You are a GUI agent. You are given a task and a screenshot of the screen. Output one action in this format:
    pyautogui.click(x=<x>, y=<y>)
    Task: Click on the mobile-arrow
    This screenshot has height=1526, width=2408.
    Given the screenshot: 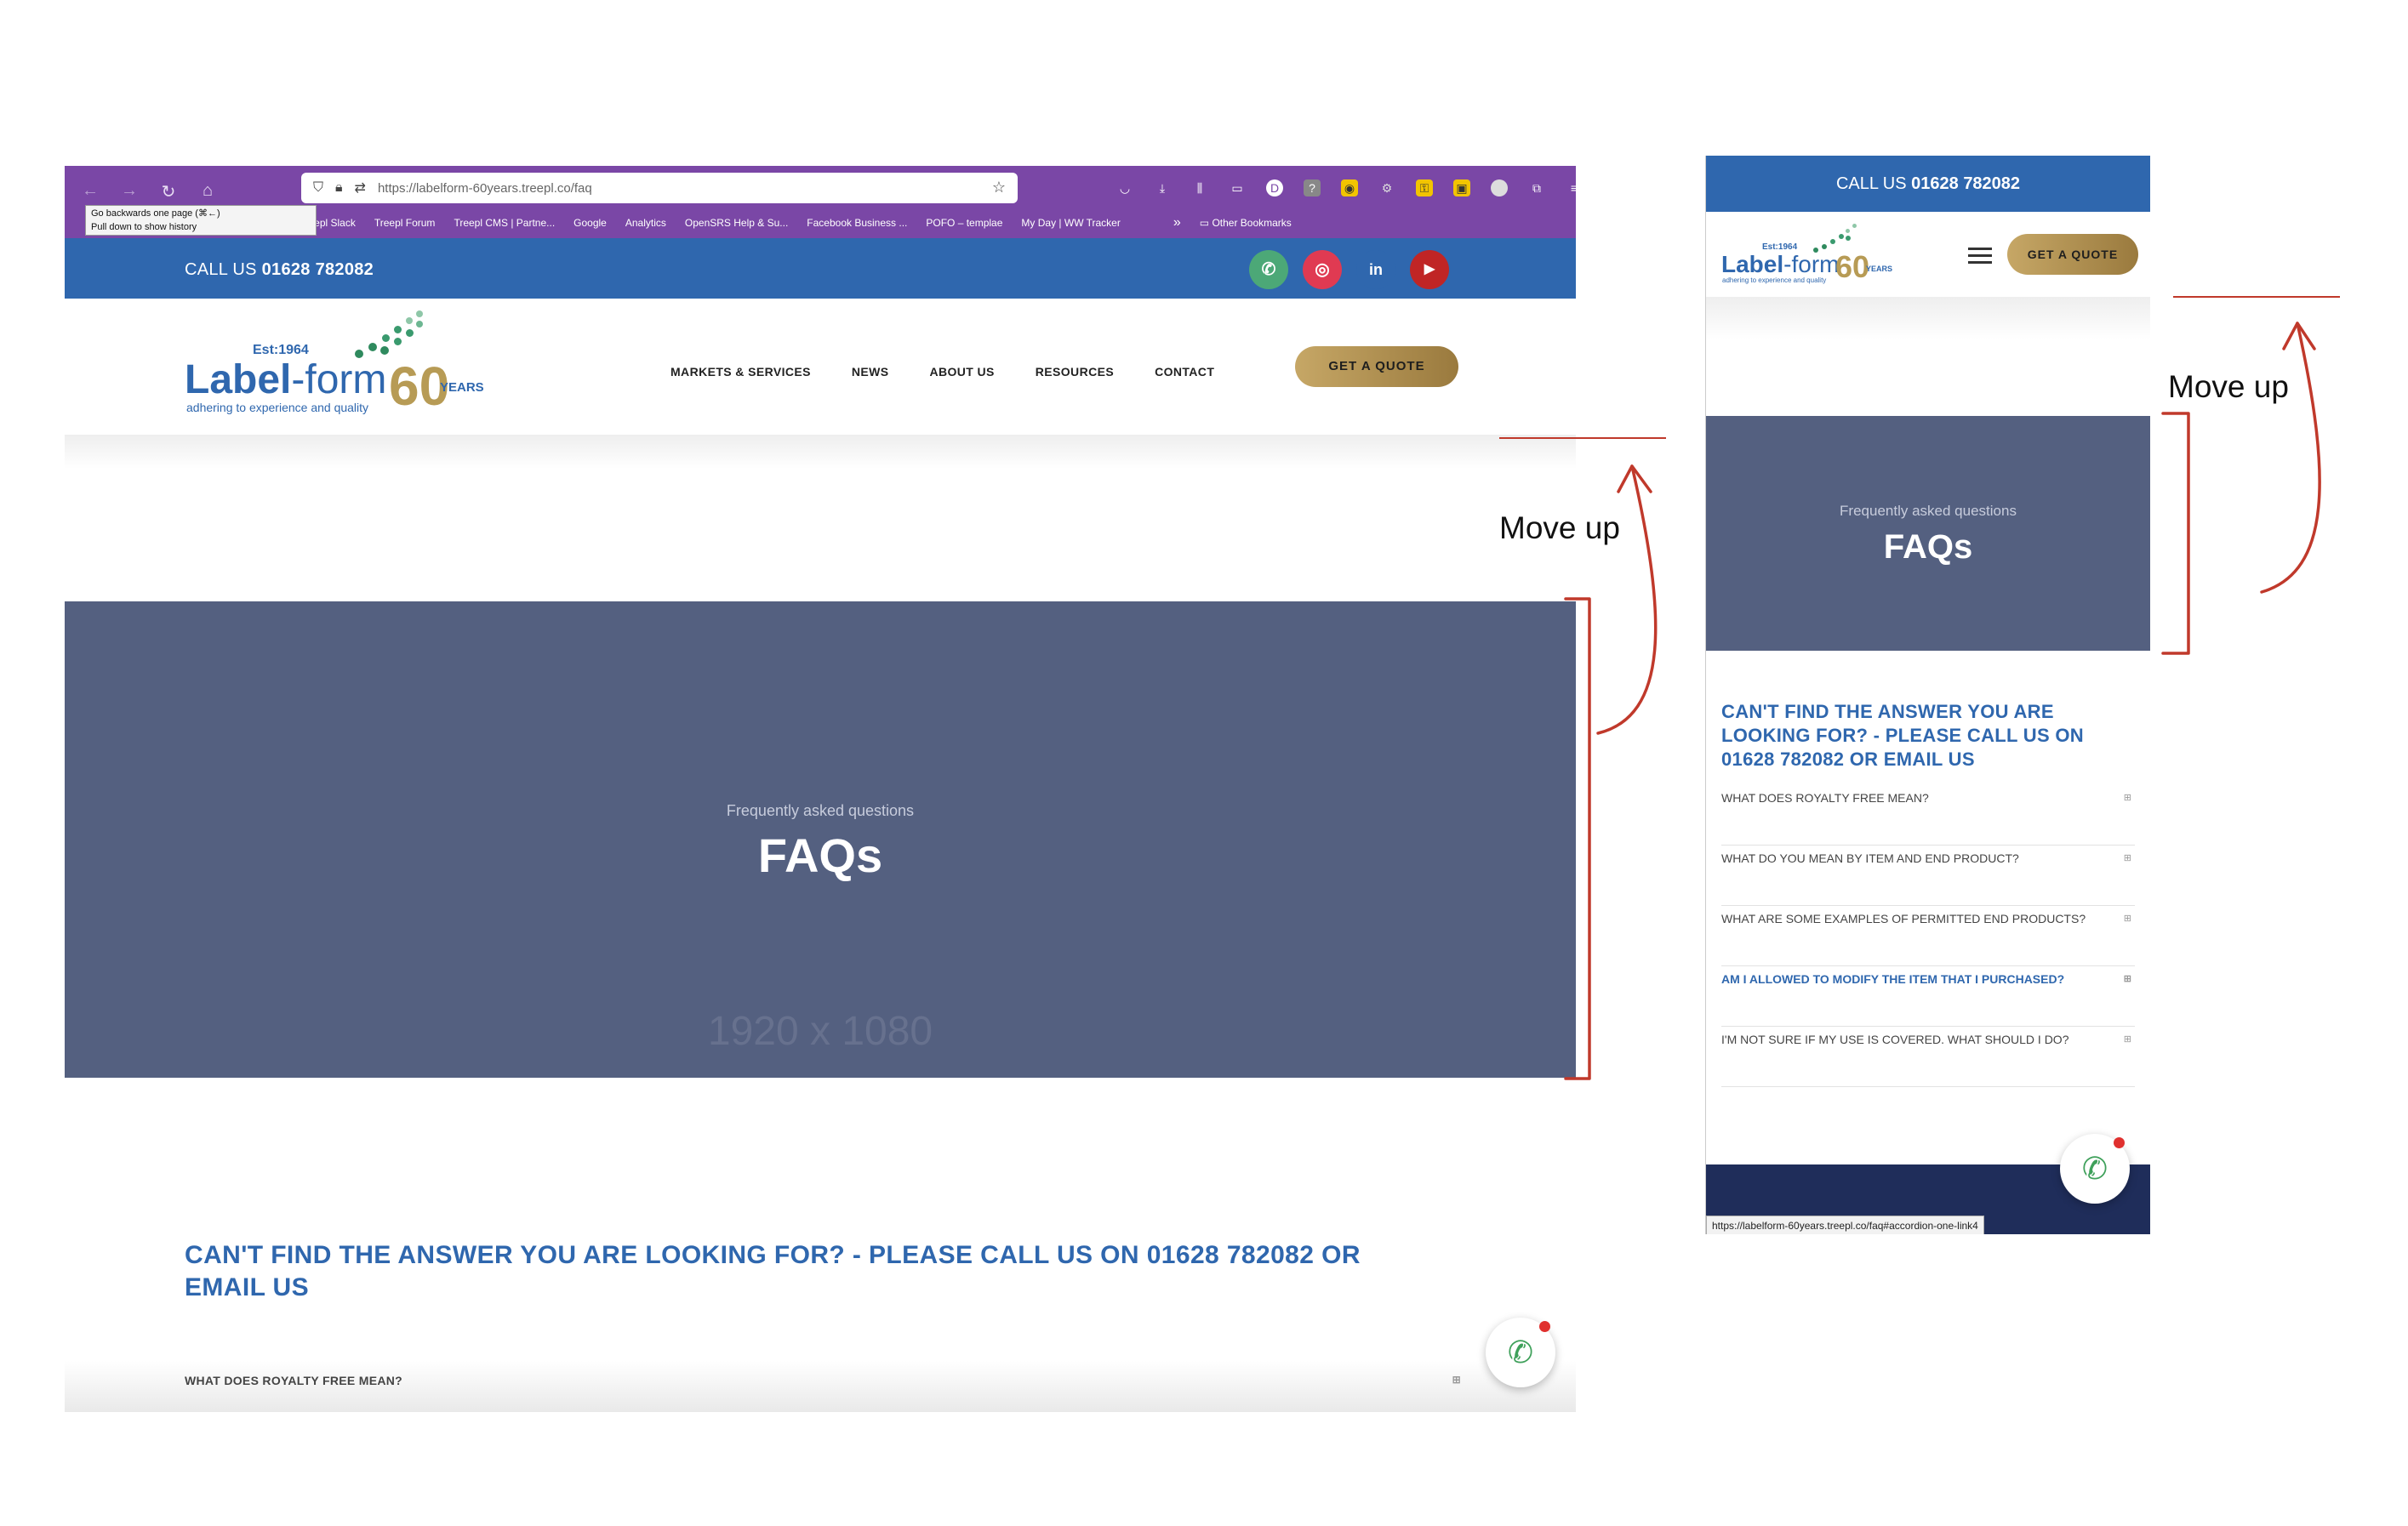 What is the action you would take?
    pyautogui.click(x=2290, y=458)
    